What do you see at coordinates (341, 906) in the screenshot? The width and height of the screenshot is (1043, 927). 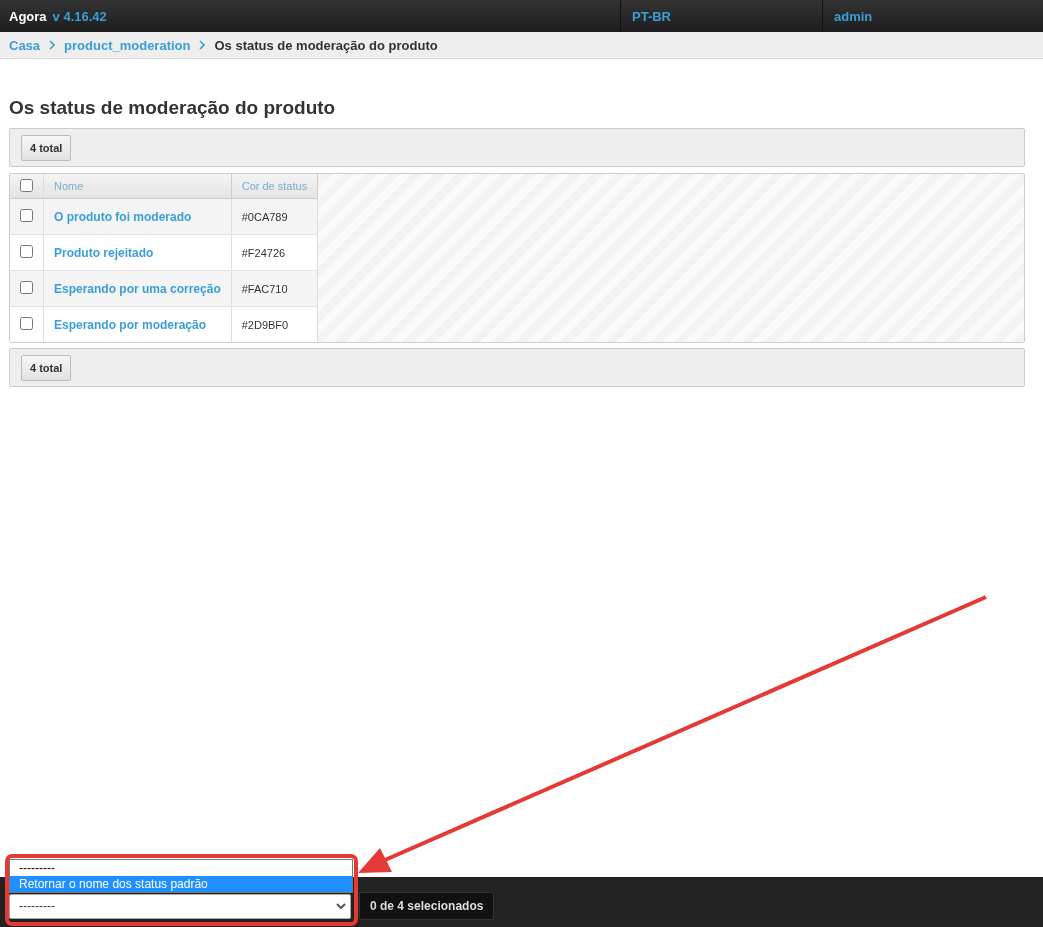 I see `caret-icon` at bounding box center [341, 906].